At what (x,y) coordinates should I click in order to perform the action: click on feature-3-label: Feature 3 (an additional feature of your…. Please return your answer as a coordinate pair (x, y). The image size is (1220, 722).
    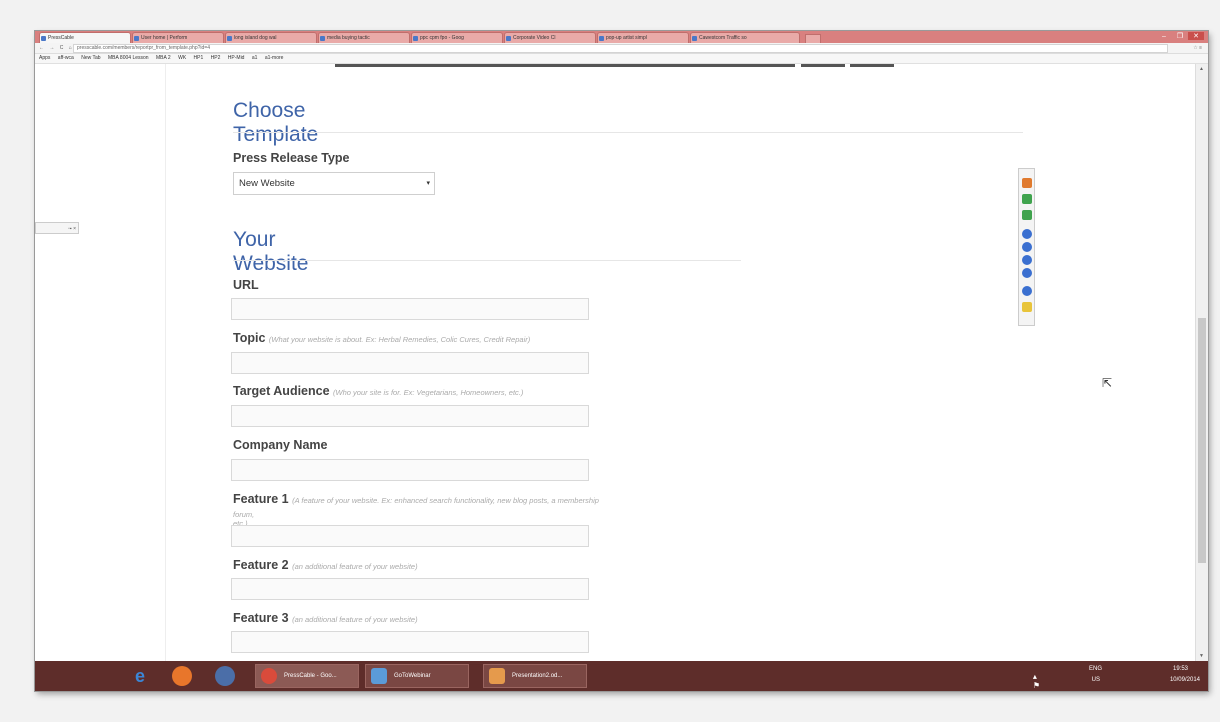
    Looking at the image, I should click on (325, 618).